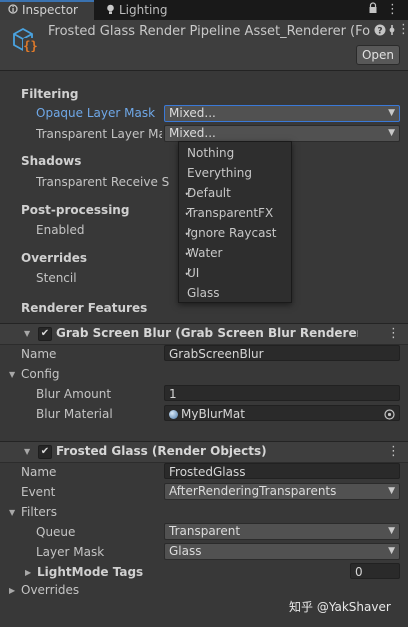 The height and width of the screenshot is (627, 408). I want to click on filtering-heading: Filtering, so click(50, 94).